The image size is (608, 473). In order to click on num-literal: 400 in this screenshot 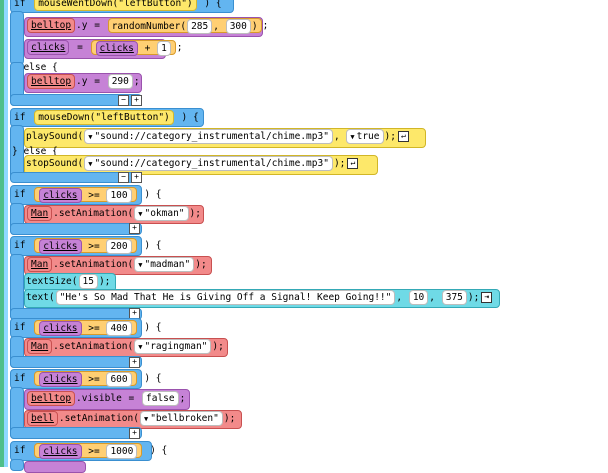, I will do `click(119, 328)`.